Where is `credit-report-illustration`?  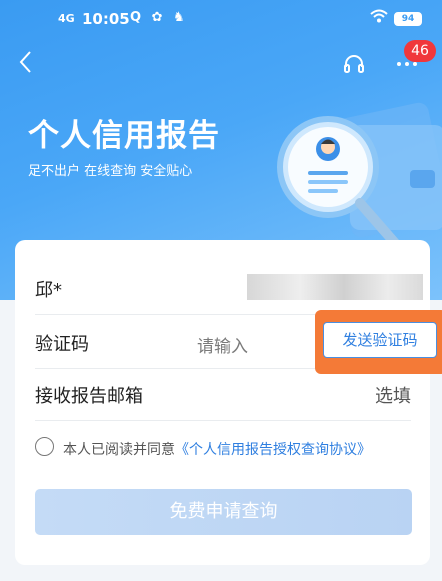 credit-report-illustration is located at coordinates (356, 172).